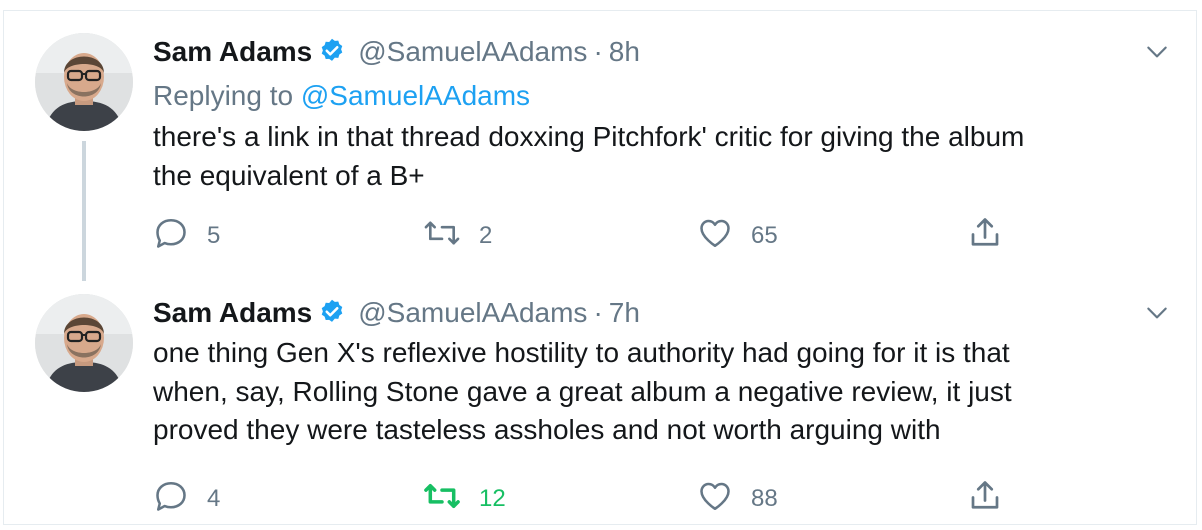  Describe the element at coordinates (415, 95) in the screenshot. I see `replying-to-mention: @SamuelAAdams` at that location.